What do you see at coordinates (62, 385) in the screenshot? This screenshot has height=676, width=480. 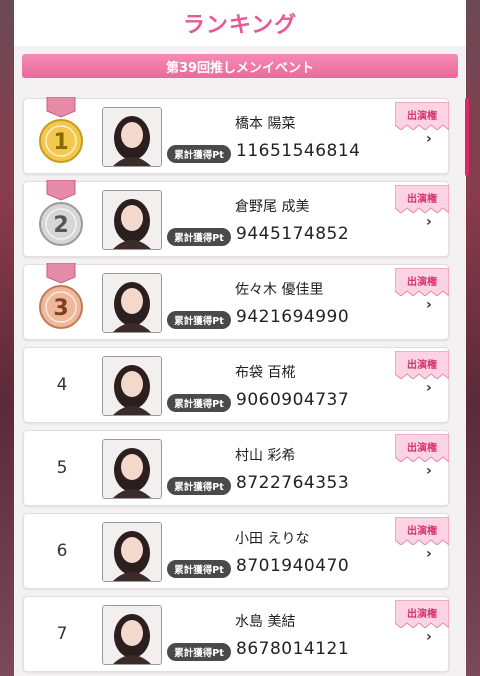 I see `rank-number: 4` at bounding box center [62, 385].